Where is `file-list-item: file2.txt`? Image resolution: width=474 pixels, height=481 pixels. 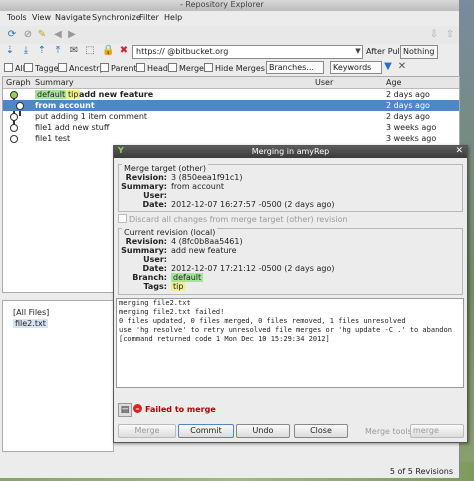
file-list-item: file2.txt is located at coordinates (30, 323).